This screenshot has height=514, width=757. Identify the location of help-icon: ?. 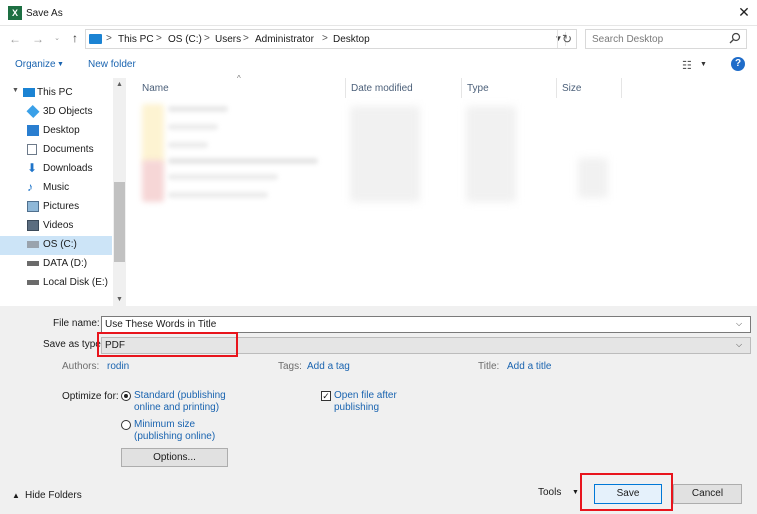
(738, 64).